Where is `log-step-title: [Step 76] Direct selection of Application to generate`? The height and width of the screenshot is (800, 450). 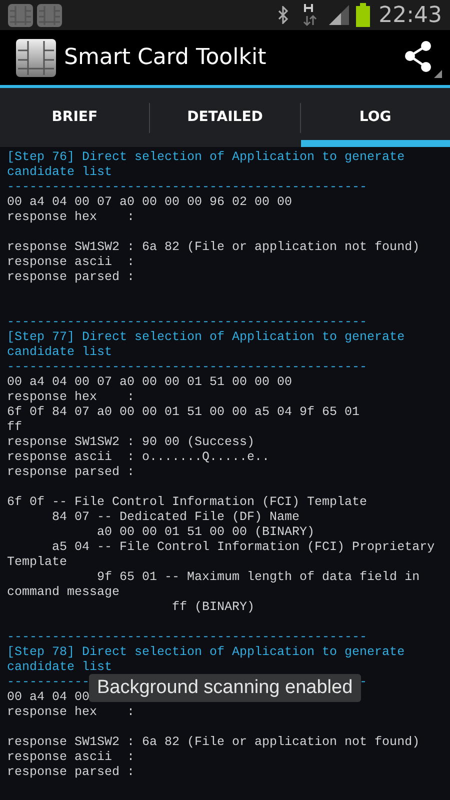 log-step-title: [Step 76] Direct selection of Application to generate is located at coordinates (206, 157).